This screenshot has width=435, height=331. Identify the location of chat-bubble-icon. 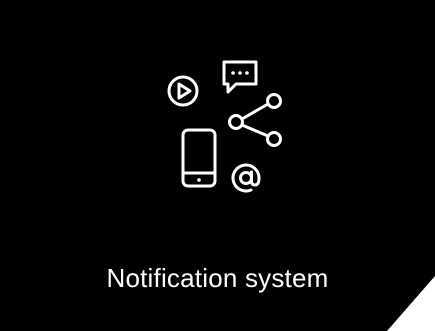
(240, 77).